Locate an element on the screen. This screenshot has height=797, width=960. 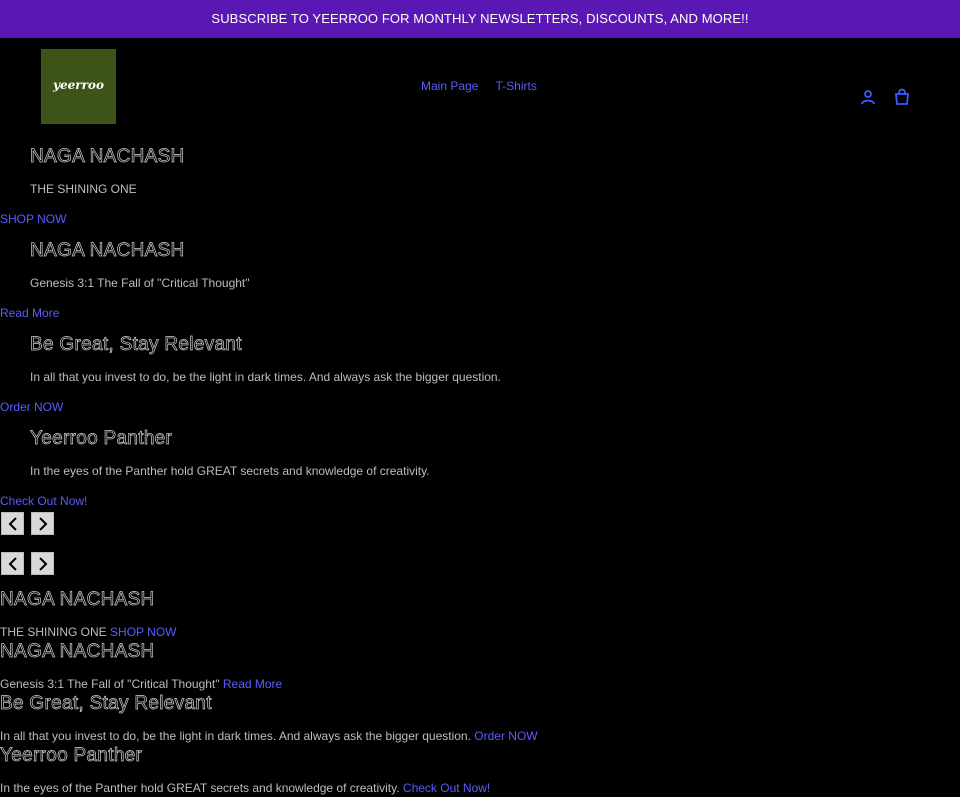
flat-slide-1-link: SHOP NOW is located at coordinates (143, 632).